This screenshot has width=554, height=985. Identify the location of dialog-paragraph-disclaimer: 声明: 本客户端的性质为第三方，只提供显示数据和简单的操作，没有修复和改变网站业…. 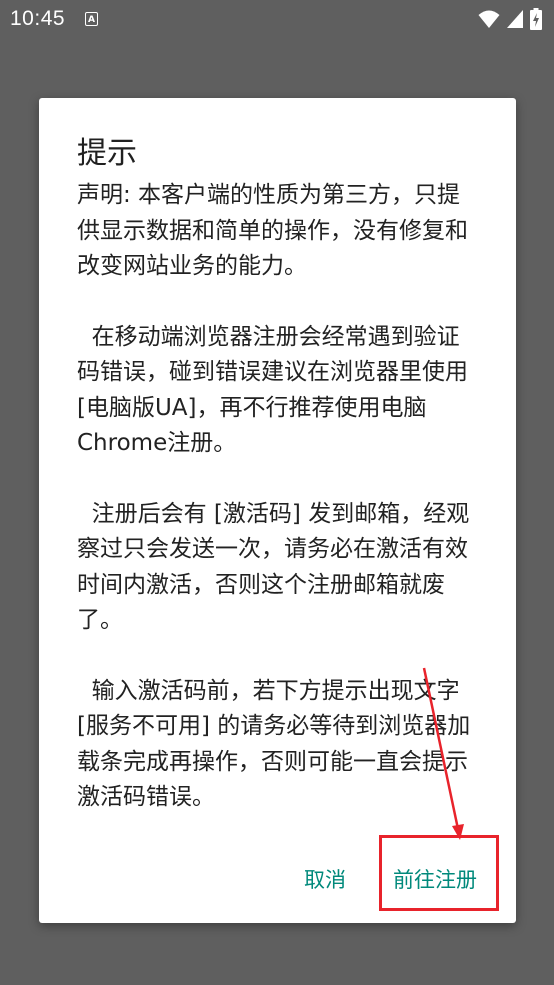
(272, 230).